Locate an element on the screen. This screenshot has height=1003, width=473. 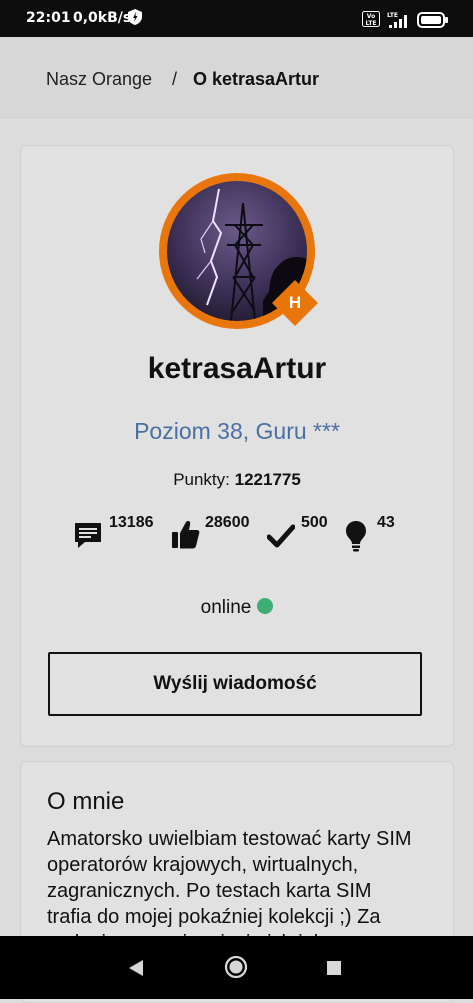
stat-ideas: 43 is located at coordinates (380, 532).